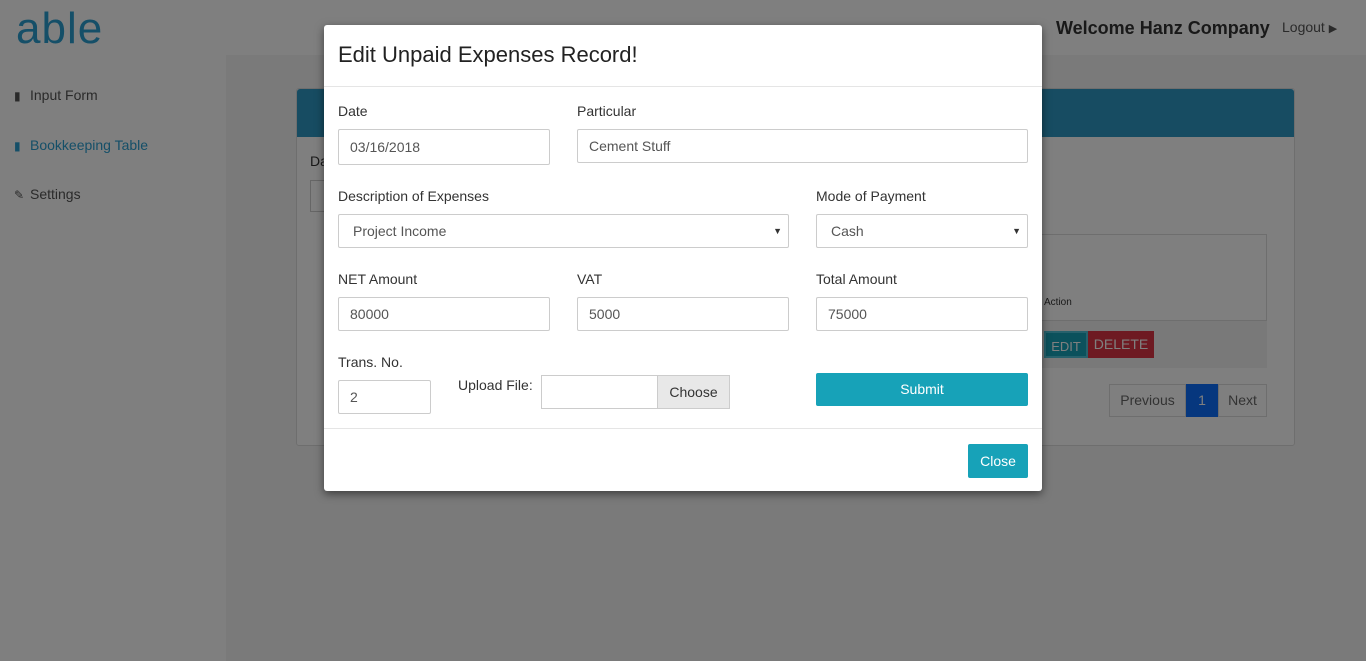 The height and width of the screenshot is (661, 1366). Describe the element at coordinates (922, 389) in the screenshot. I see `submit-button: Submit` at that location.